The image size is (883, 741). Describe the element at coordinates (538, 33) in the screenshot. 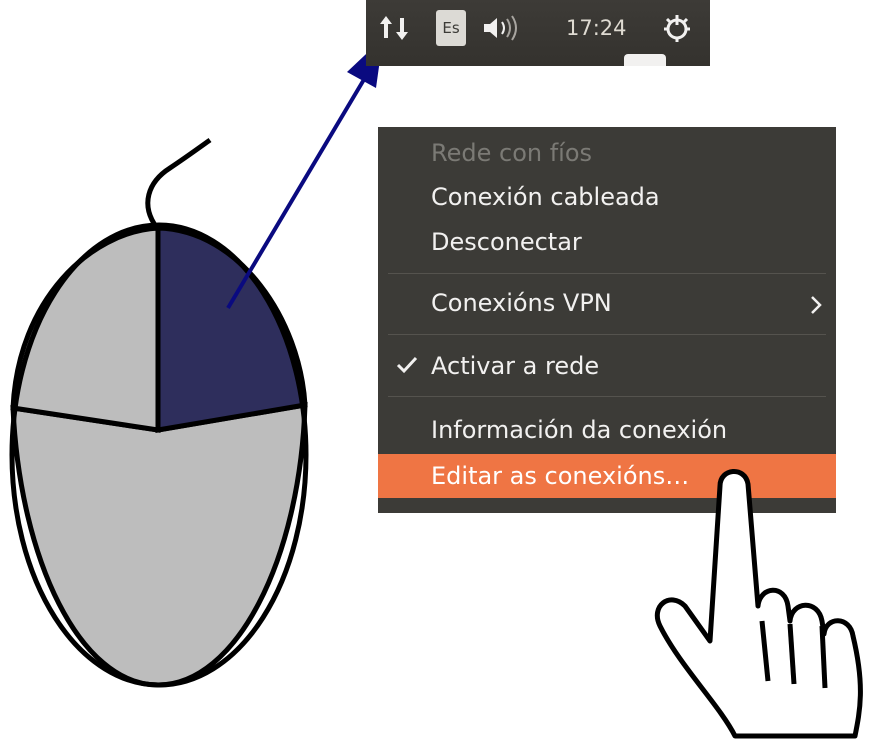

I see `top-panel: Es 17:24` at that location.